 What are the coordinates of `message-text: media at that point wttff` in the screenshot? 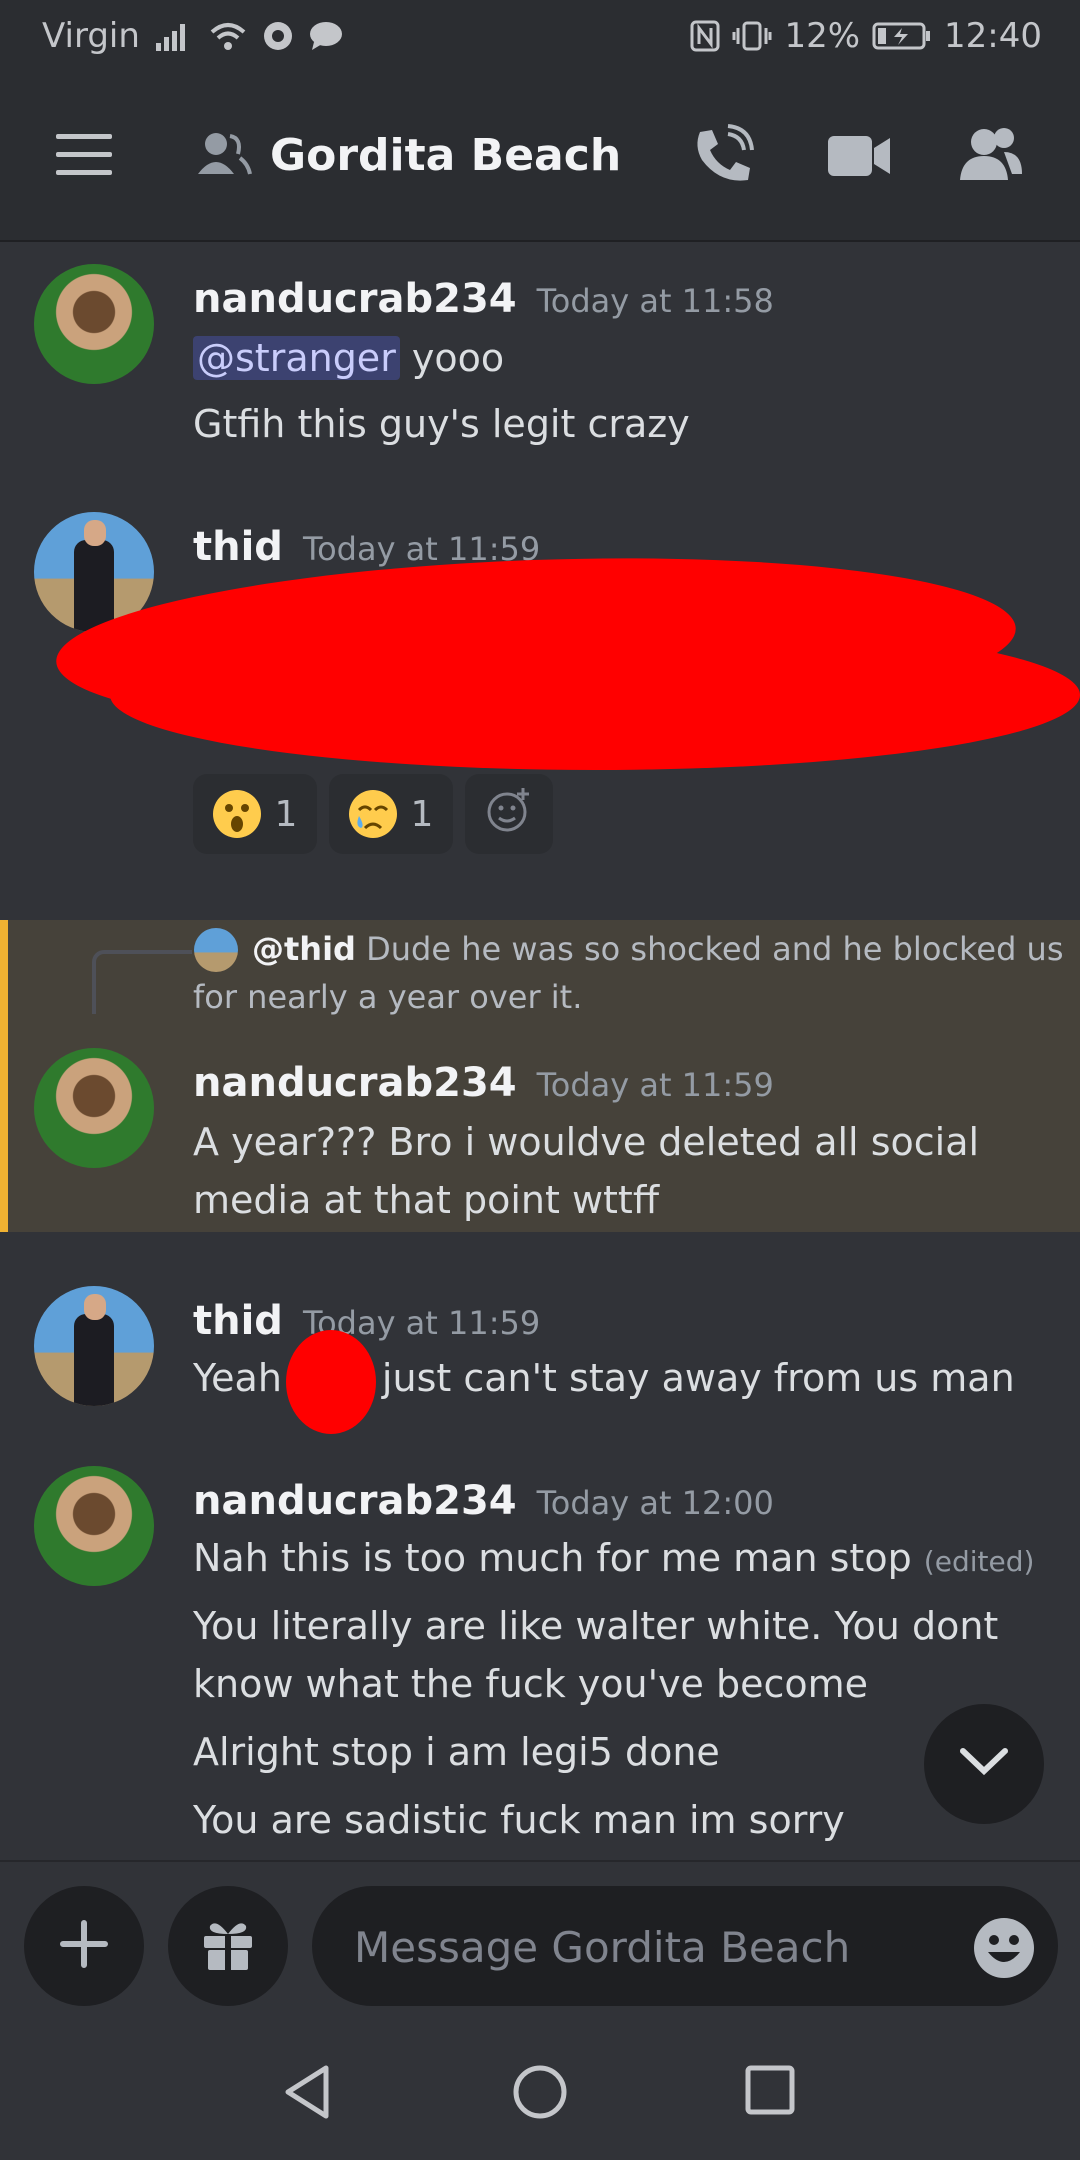 It's located at (426, 1200).